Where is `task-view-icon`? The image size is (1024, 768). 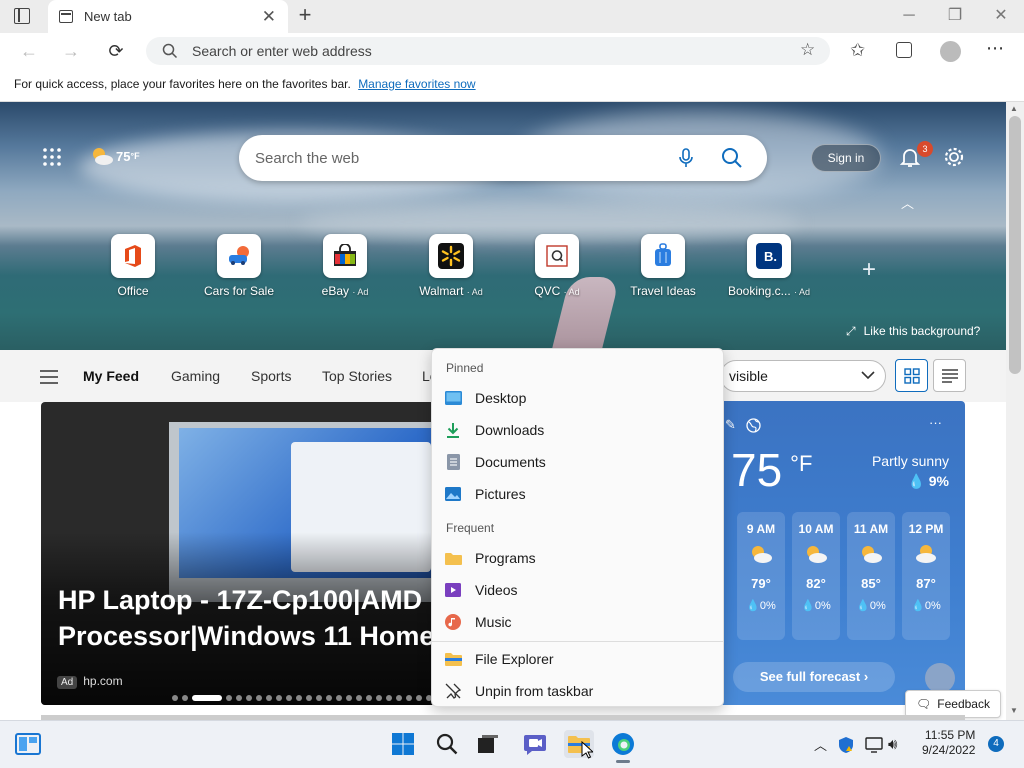 task-view-icon is located at coordinates (488, 744).